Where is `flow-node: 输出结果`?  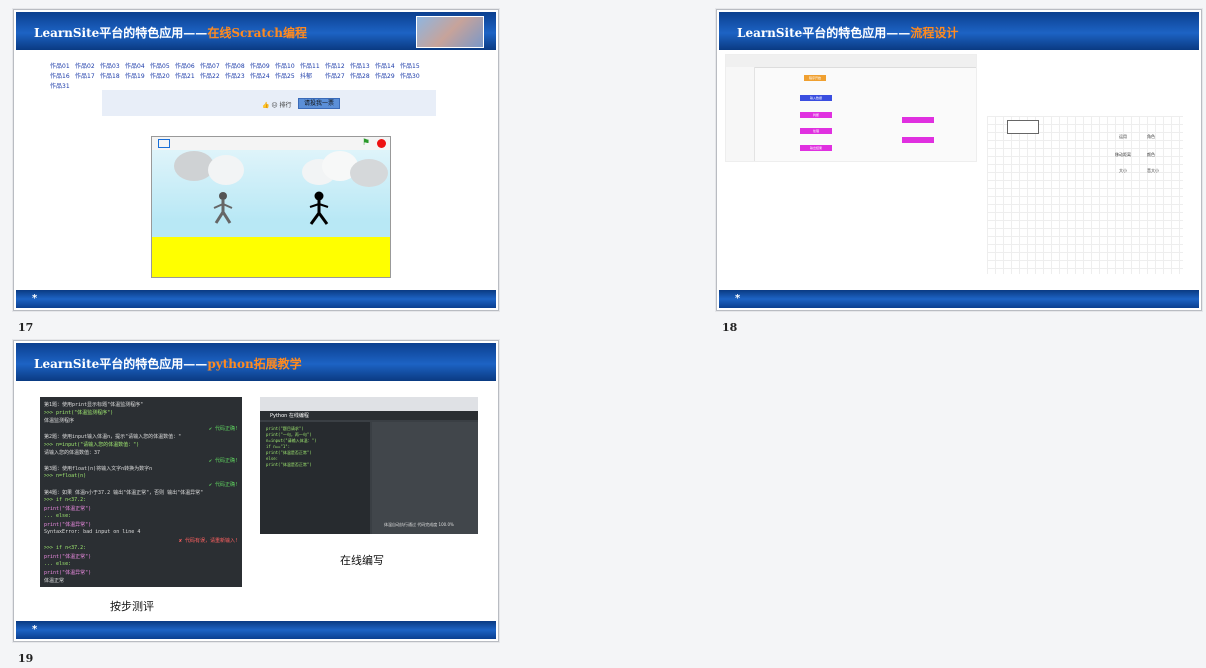 flow-node: 输出结果 is located at coordinates (816, 148).